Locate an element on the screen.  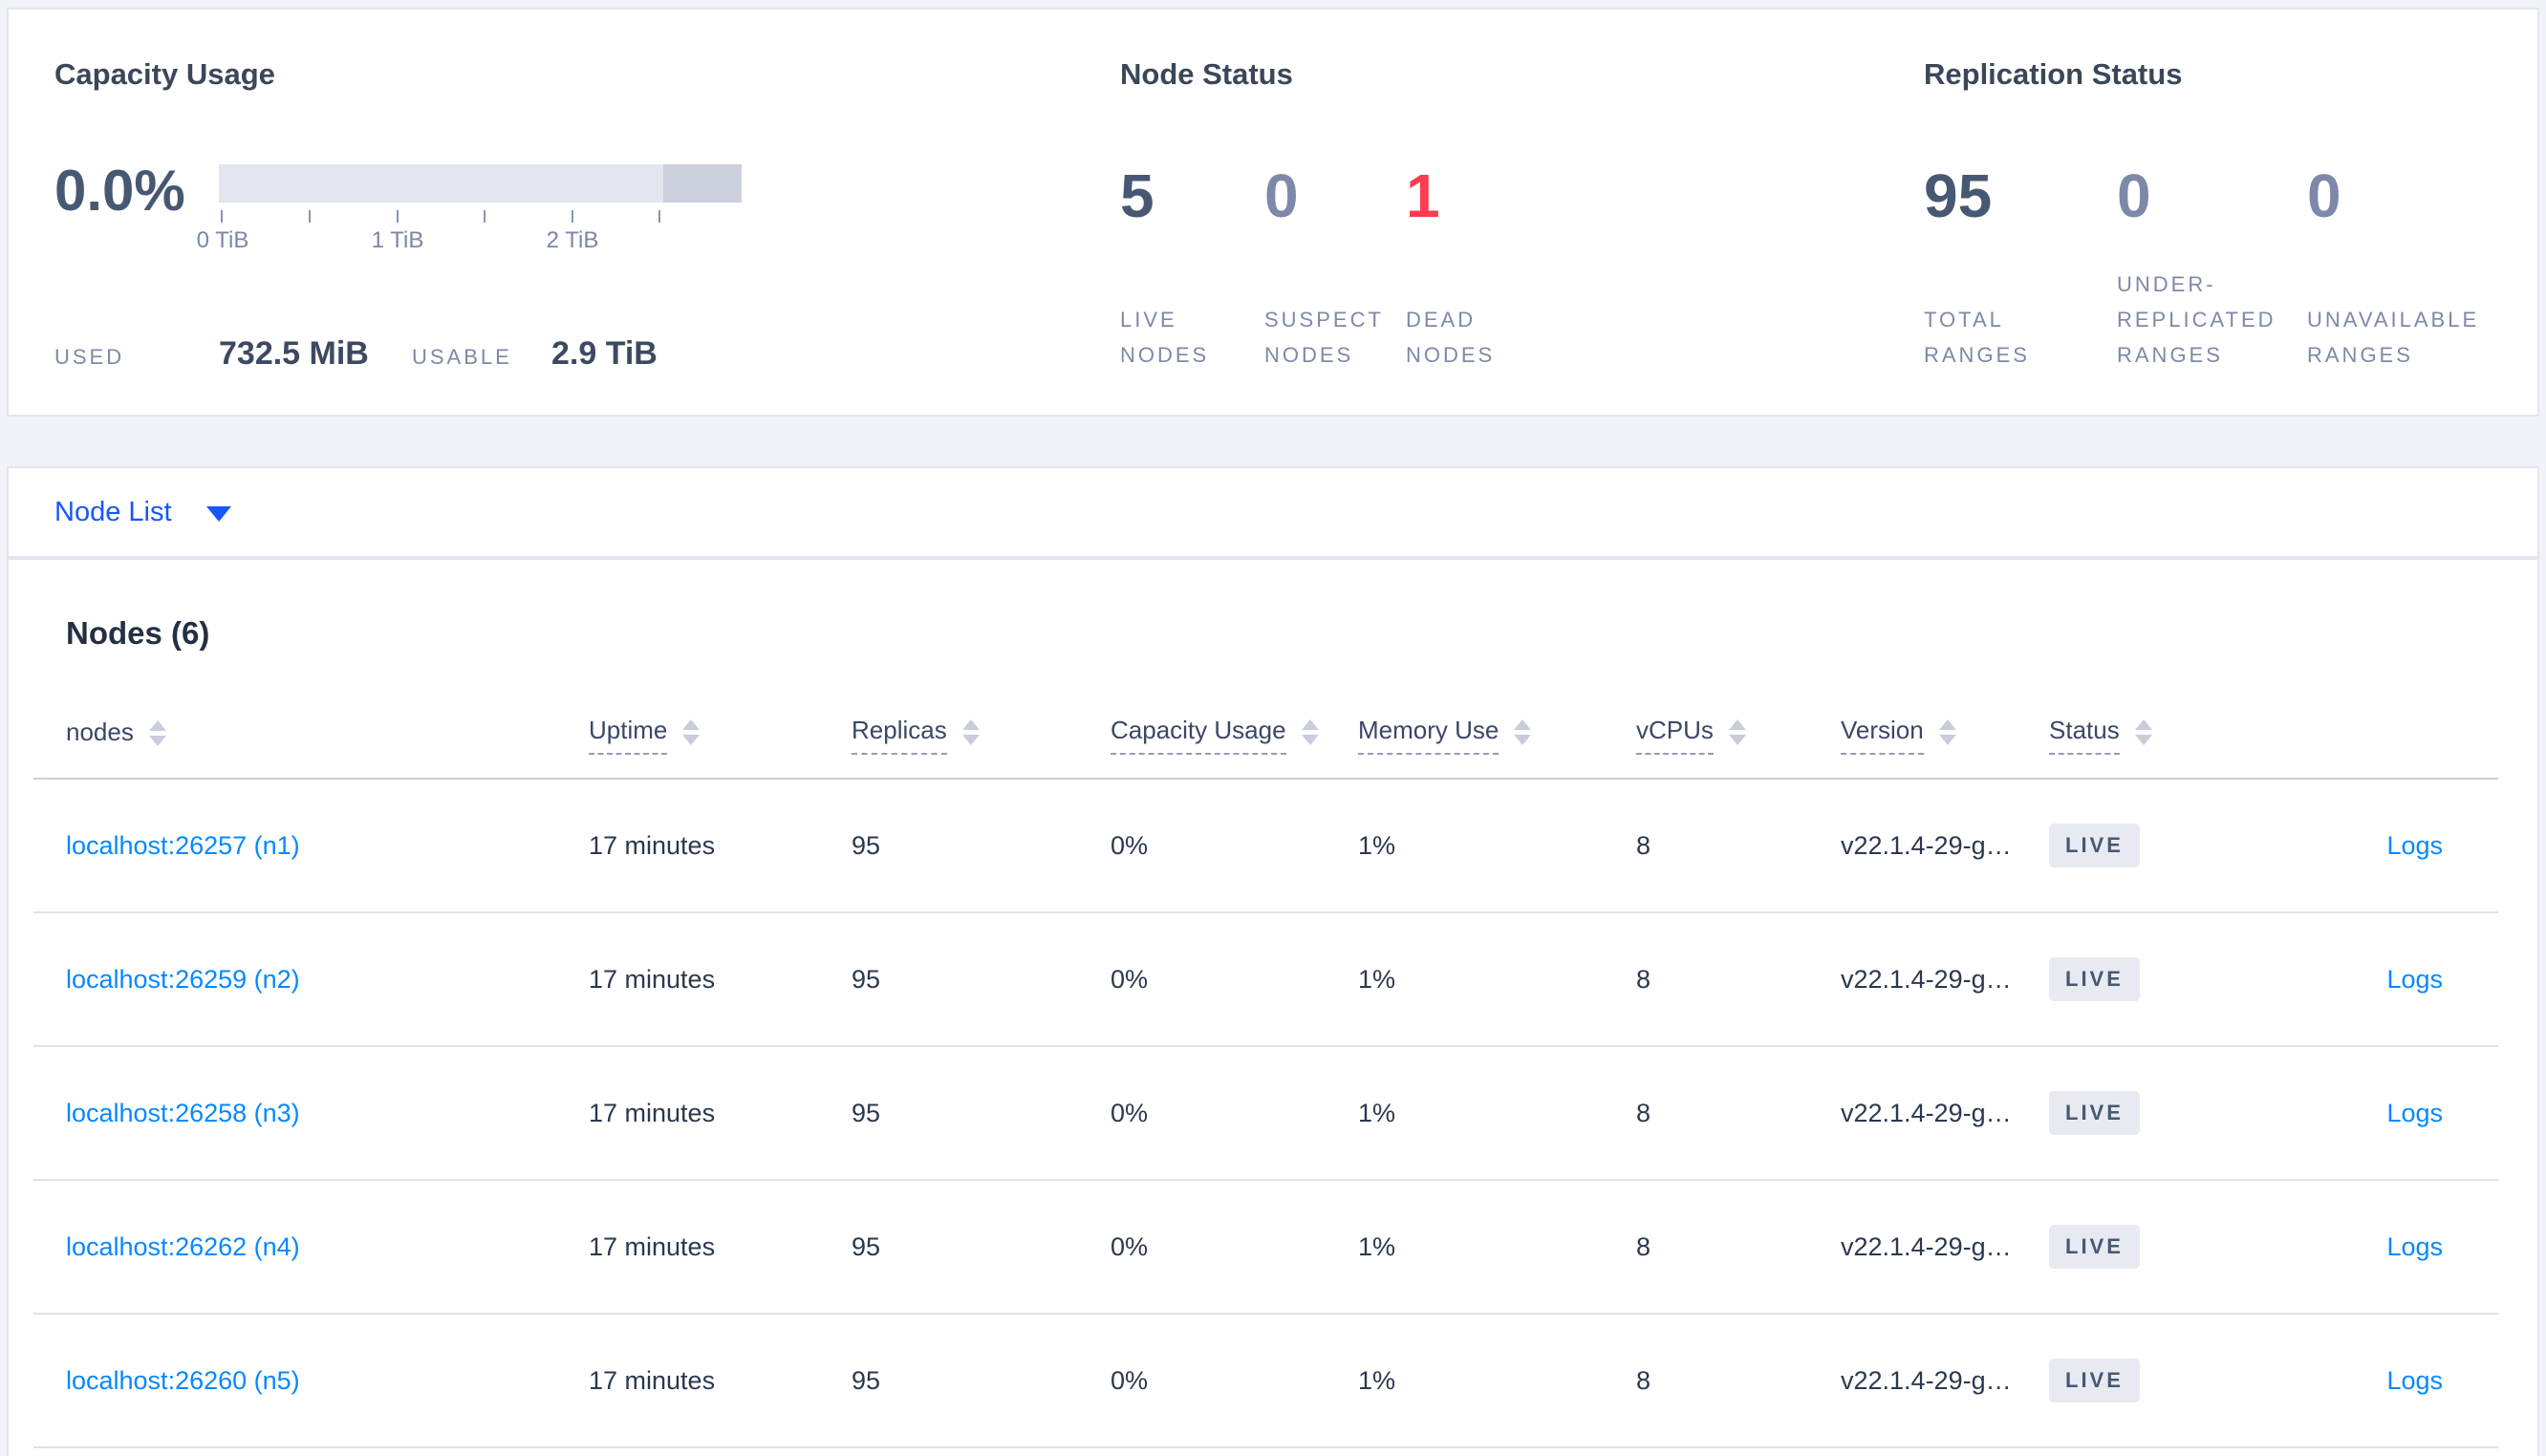
total-ranges-value: 95 is located at coordinates (1958, 195).